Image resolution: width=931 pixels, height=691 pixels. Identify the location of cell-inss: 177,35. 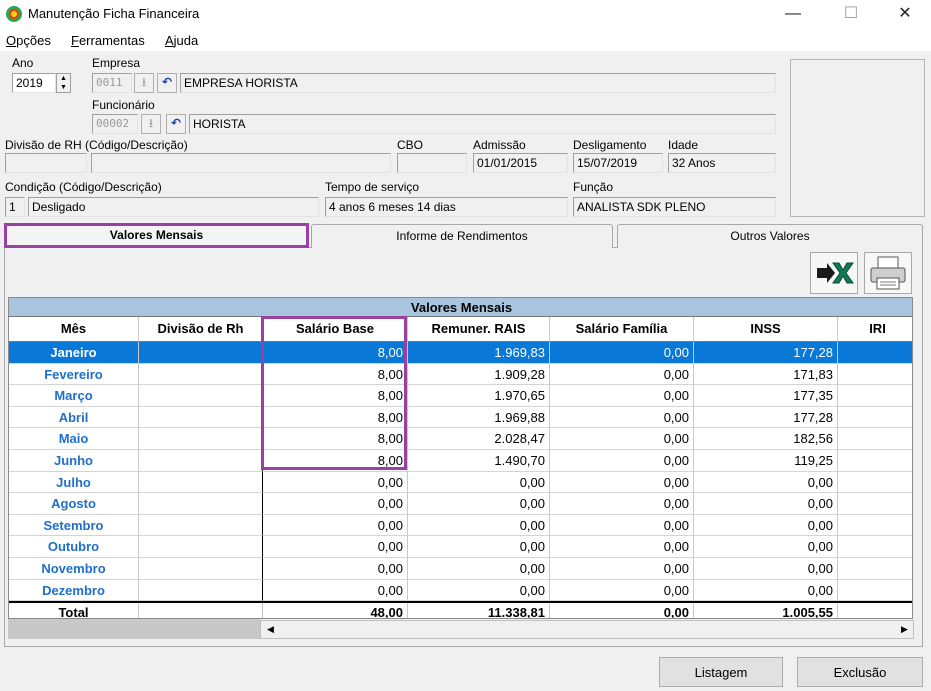
(766, 396).